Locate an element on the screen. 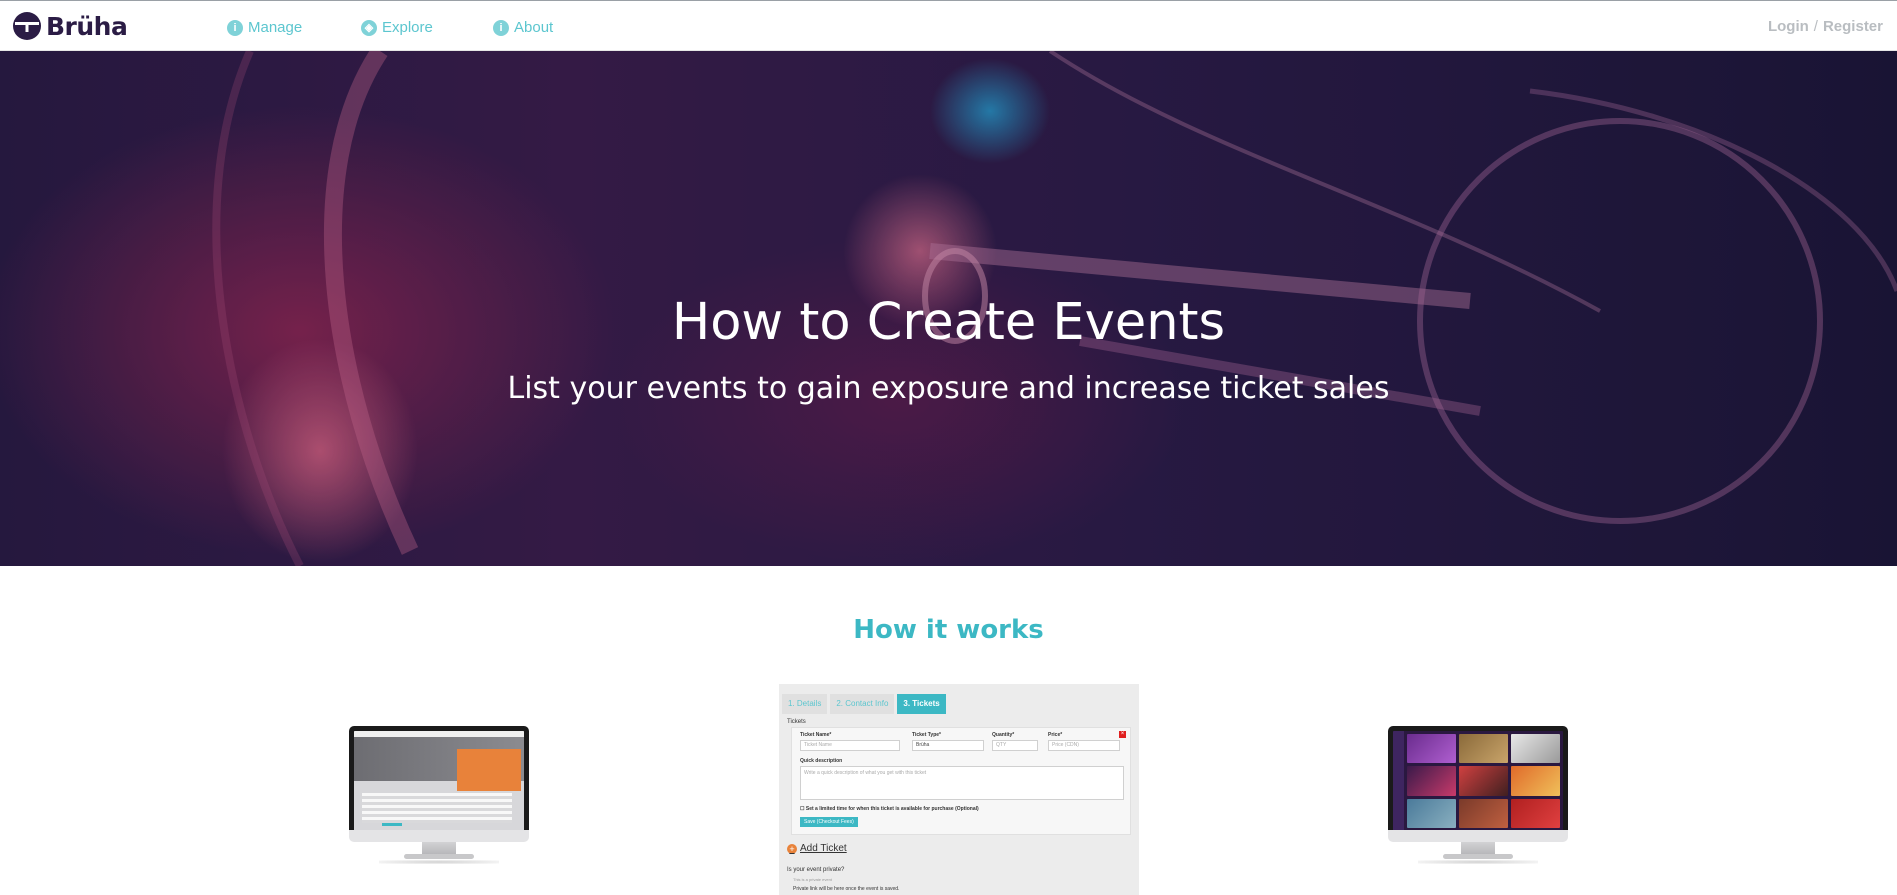  add-ticket-label: Add Ticket is located at coordinates (823, 848).